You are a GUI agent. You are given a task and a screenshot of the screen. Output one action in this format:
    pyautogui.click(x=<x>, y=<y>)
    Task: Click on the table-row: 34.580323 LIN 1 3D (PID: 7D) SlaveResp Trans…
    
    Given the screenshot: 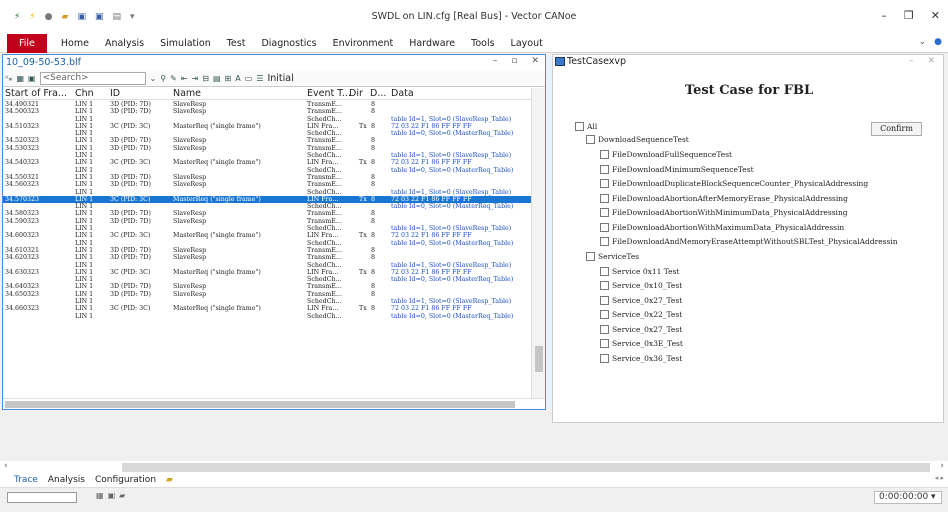 What is the action you would take?
    pyautogui.click(x=267, y=213)
    